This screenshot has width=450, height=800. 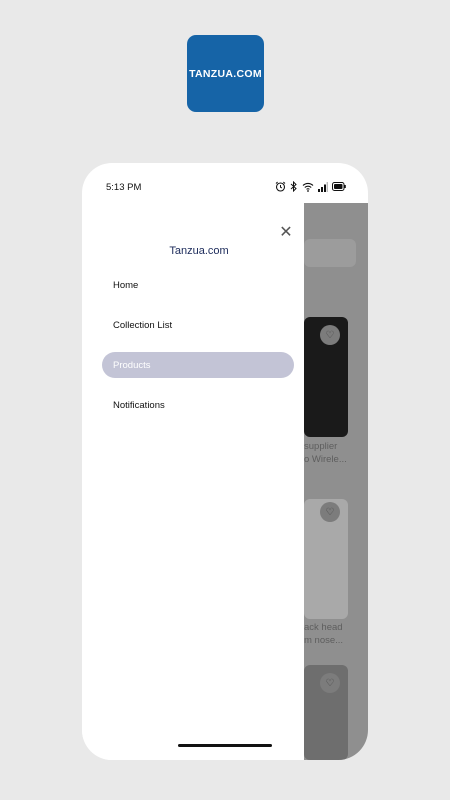 I want to click on bluetooth-icon, so click(x=293, y=186).